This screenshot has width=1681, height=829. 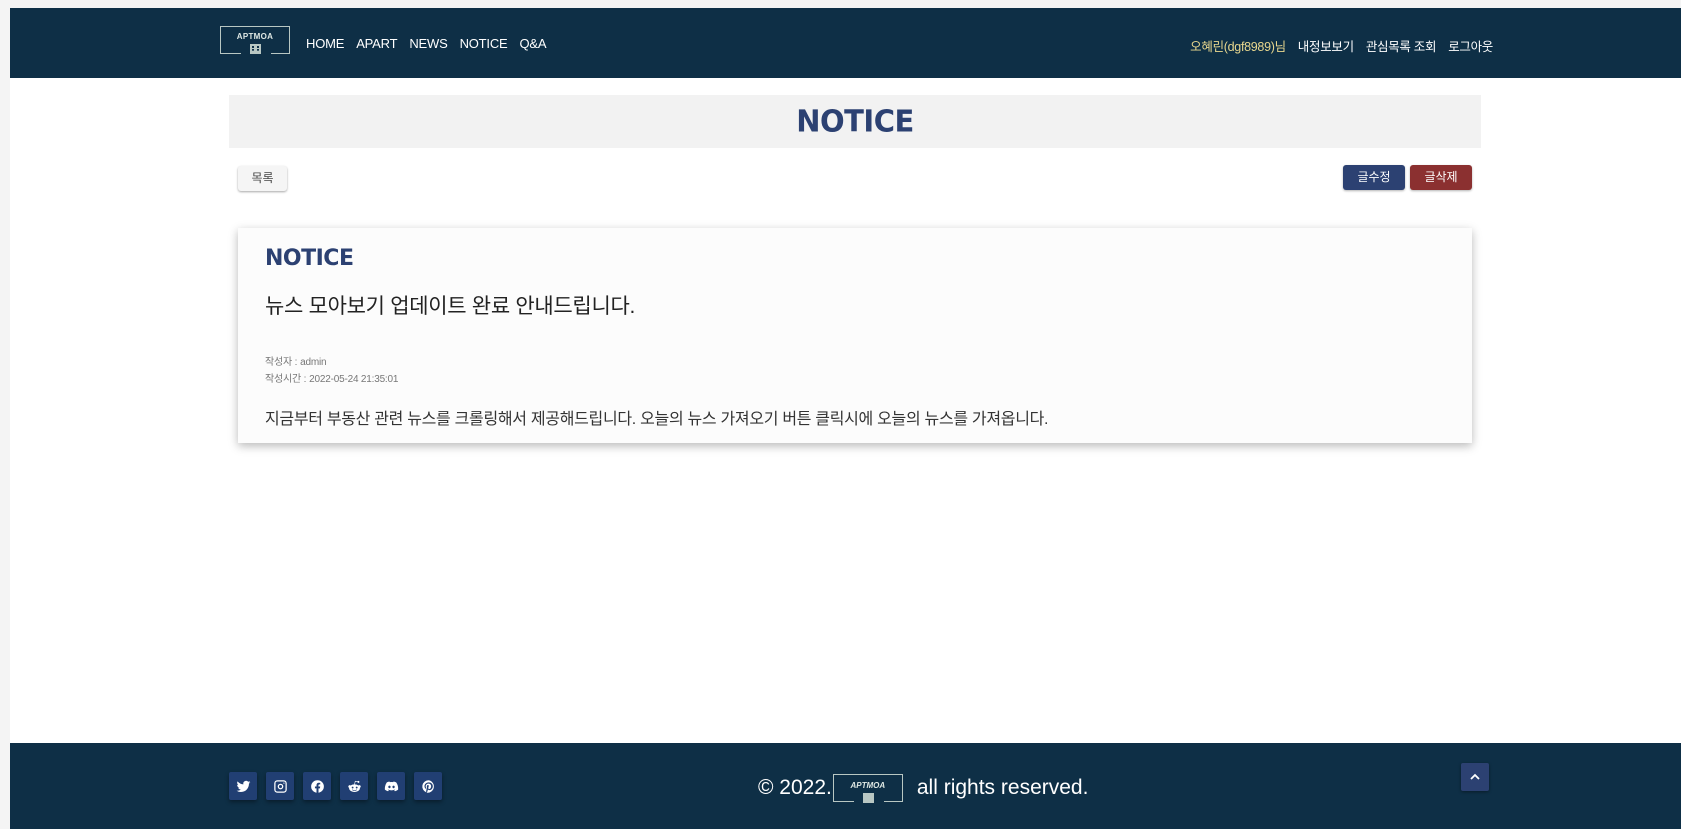 What do you see at coordinates (354, 379) in the screenshot?
I see `time-value: 2022-05-24 21:35:01` at bounding box center [354, 379].